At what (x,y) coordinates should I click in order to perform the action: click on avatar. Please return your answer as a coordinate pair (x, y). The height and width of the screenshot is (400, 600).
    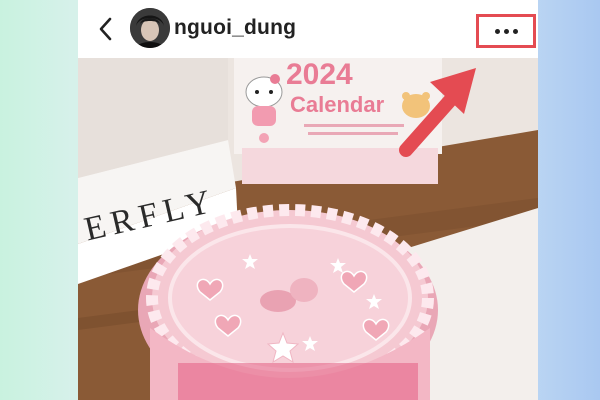
    Looking at the image, I should click on (150, 28).